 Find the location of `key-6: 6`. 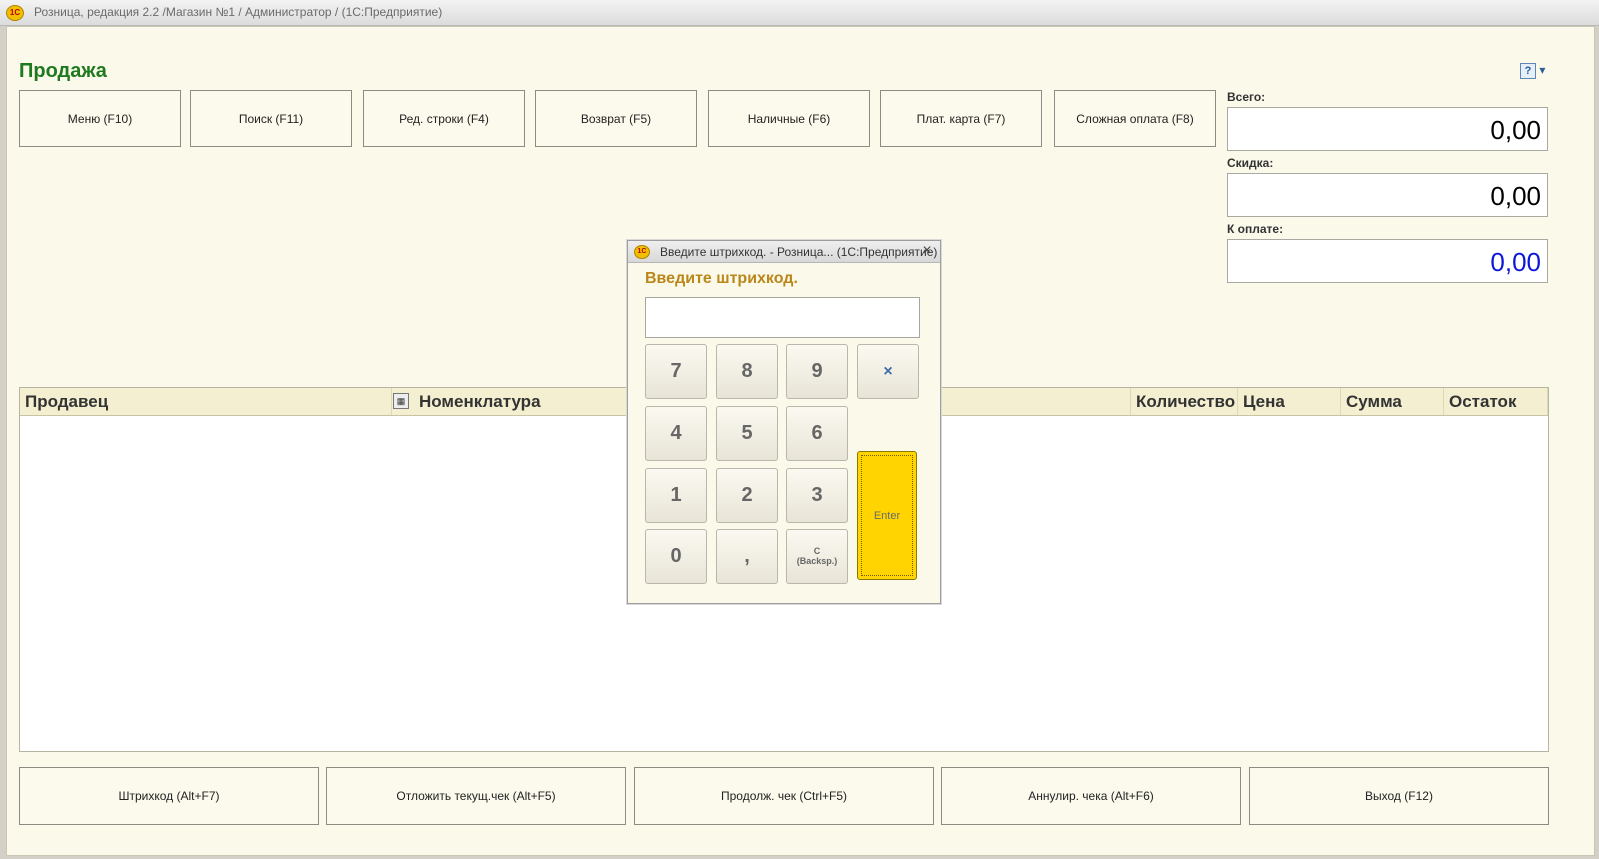

key-6: 6 is located at coordinates (817, 433).